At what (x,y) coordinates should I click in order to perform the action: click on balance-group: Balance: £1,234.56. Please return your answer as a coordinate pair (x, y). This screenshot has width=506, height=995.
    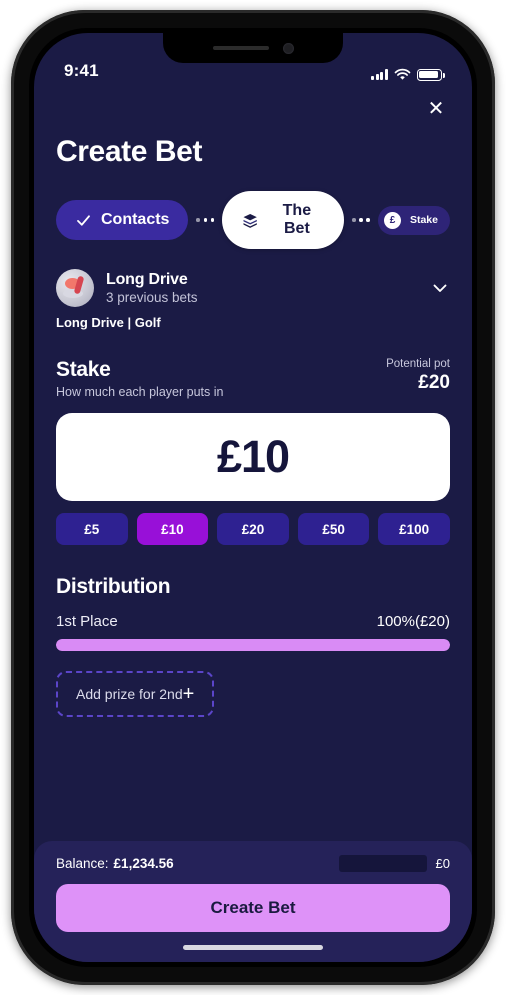
    Looking at the image, I should click on (115, 863).